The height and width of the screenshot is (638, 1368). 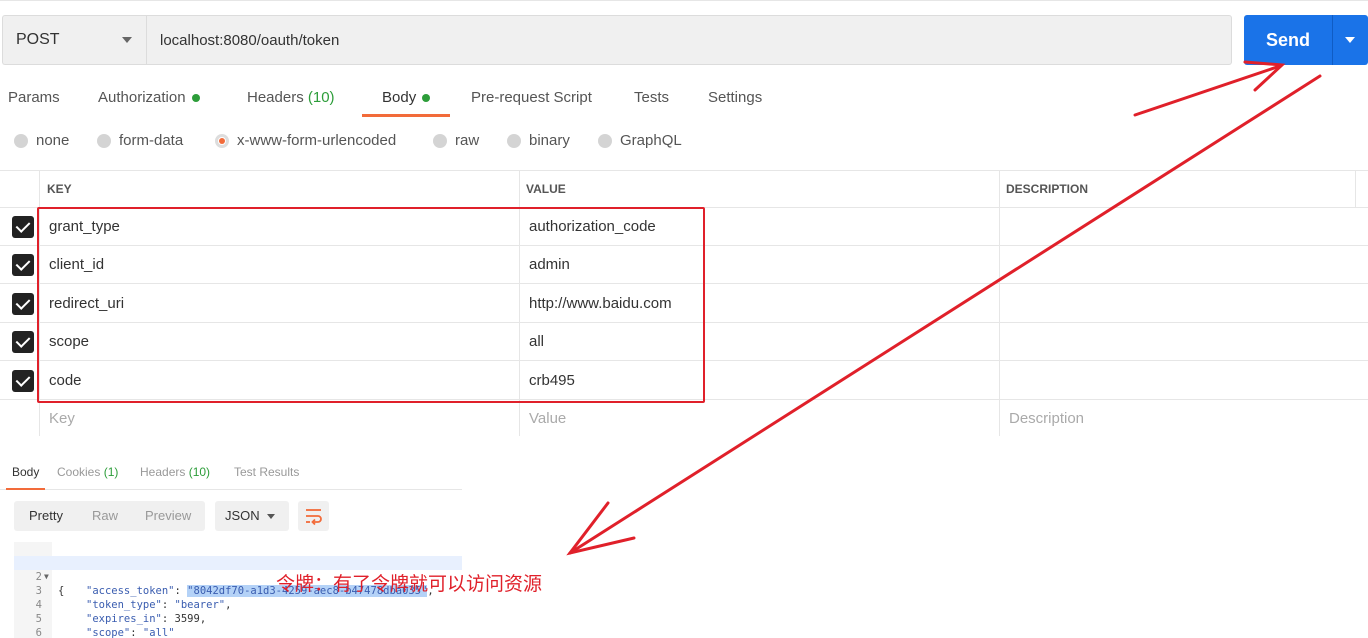 I want to click on tab-label: Pre-request Script, so click(x=531, y=97).